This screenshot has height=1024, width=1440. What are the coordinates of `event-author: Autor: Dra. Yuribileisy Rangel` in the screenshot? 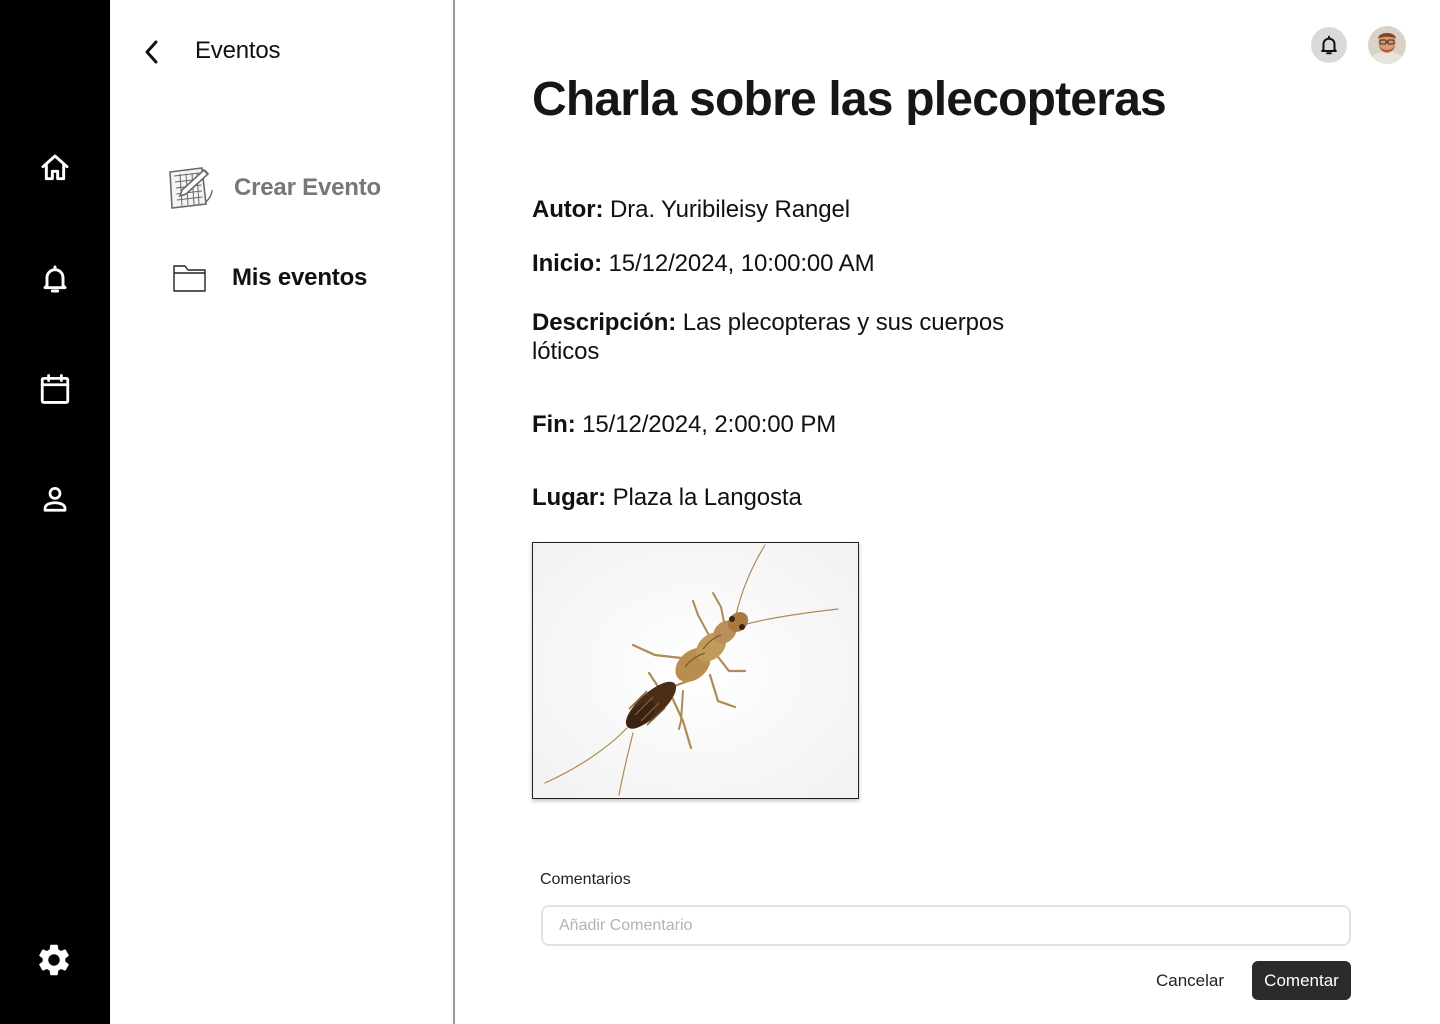 It's located at (691, 209).